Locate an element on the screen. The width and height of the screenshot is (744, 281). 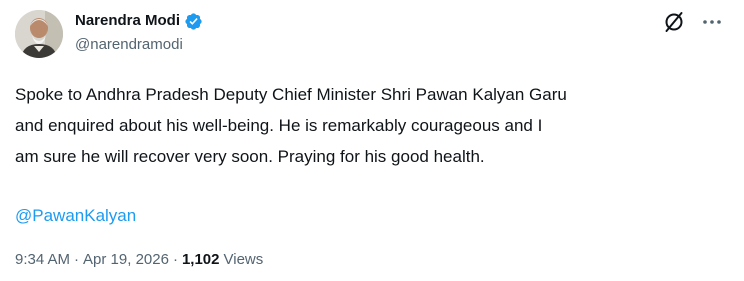
post-date: Apr 19, 2026 is located at coordinates (126, 260).